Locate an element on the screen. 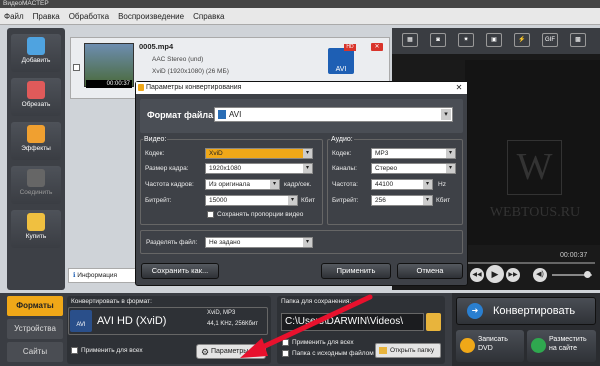 This screenshot has height=366, width=600. keep-aspect-checkbox is located at coordinates (210, 214).